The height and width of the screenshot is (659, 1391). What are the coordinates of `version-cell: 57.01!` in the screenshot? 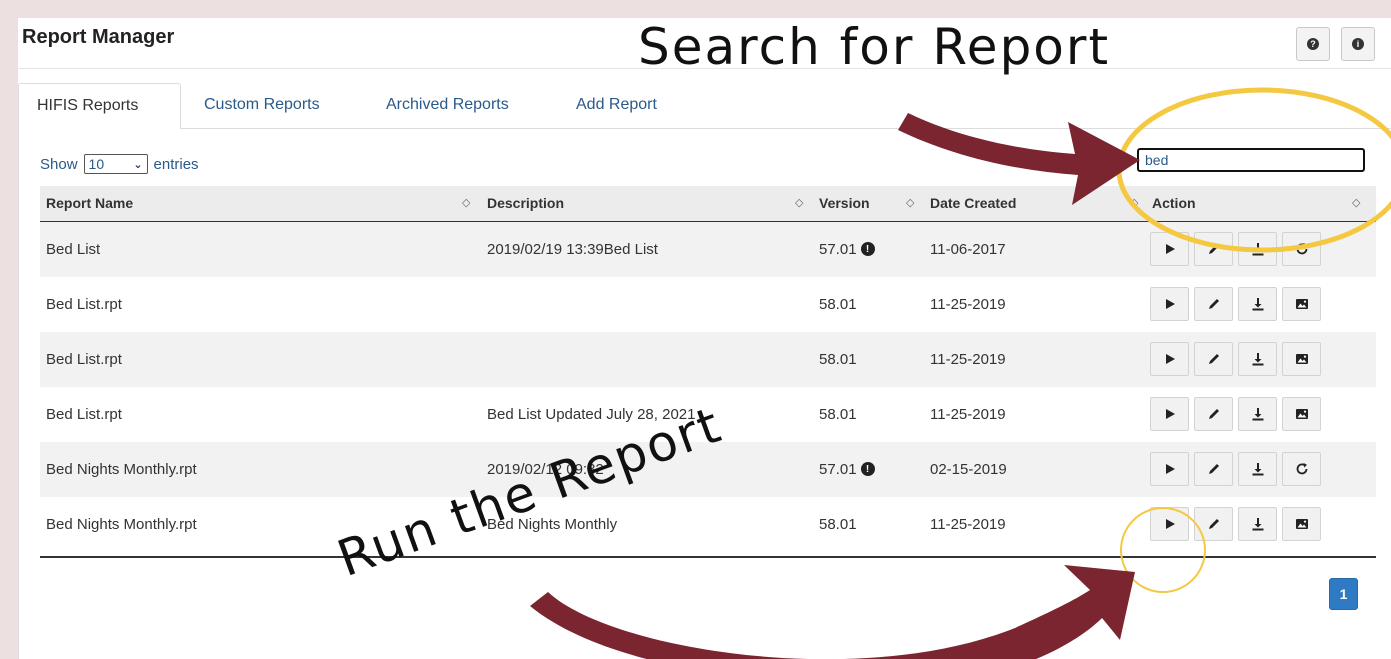 It's located at (847, 469).